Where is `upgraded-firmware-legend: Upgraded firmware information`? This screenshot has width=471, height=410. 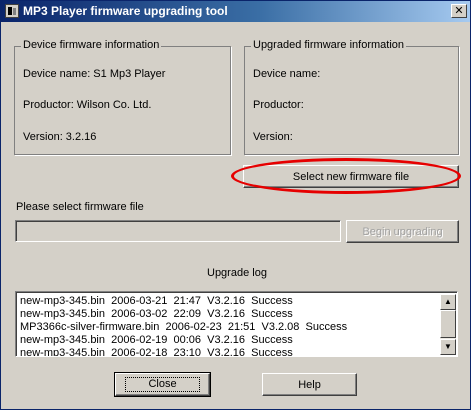
upgraded-firmware-legend: Upgraded firmware information is located at coordinates (329, 45).